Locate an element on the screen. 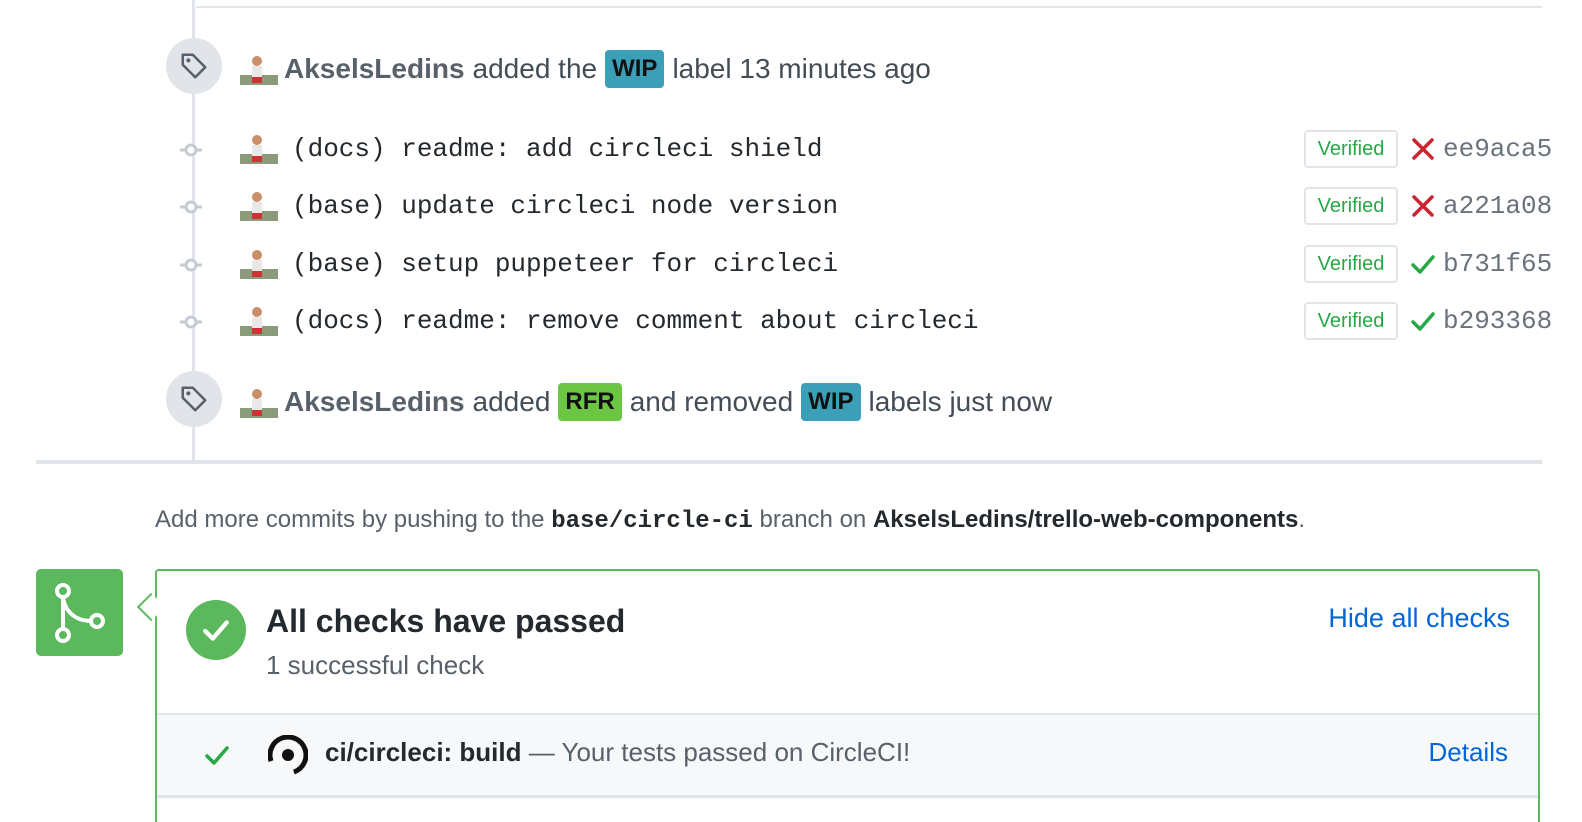 This screenshot has height=822, width=1582. branch-name: base/circle-ci is located at coordinates (652, 521).